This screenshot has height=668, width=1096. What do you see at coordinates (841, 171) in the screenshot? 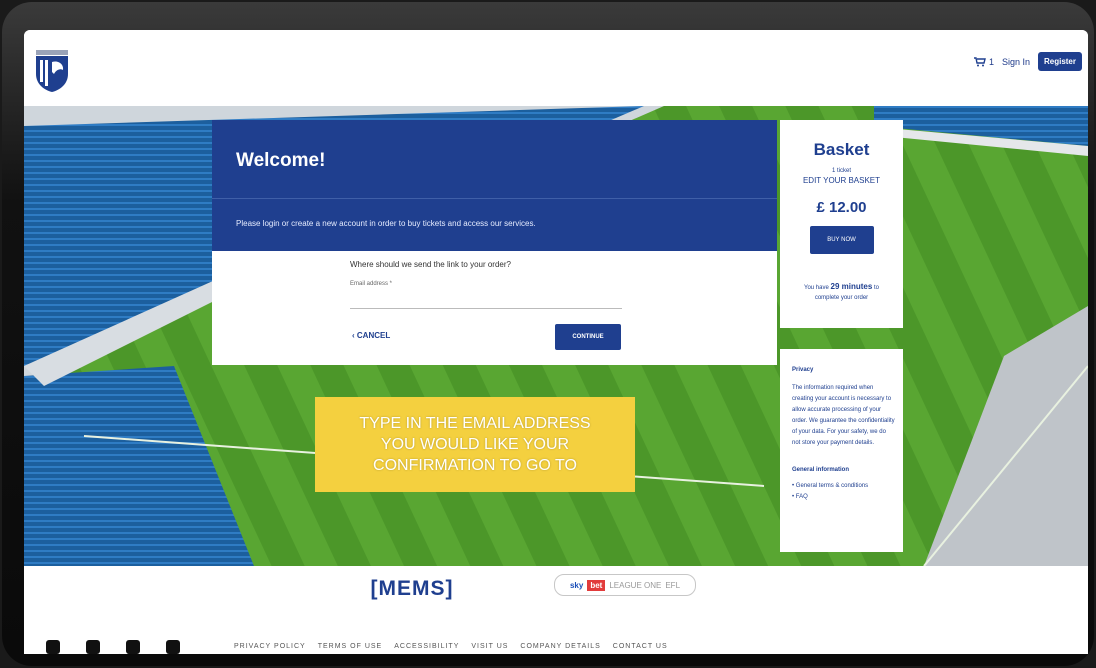
I see `ticket-count: 1 ticket` at bounding box center [841, 171].